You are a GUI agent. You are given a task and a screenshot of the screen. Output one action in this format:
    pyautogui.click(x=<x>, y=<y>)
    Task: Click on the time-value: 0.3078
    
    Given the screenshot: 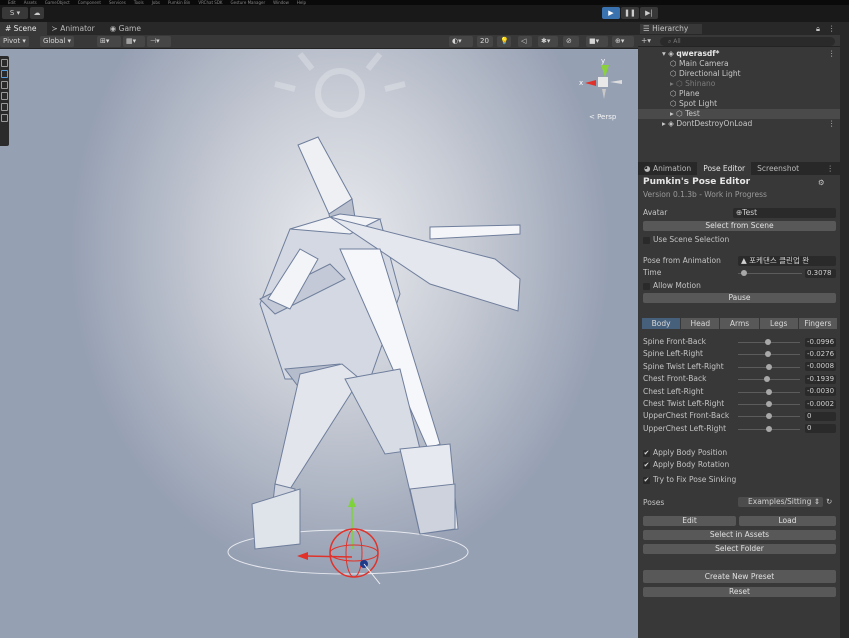 What is the action you would take?
    pyautogui.click(x=820, y=273)
    